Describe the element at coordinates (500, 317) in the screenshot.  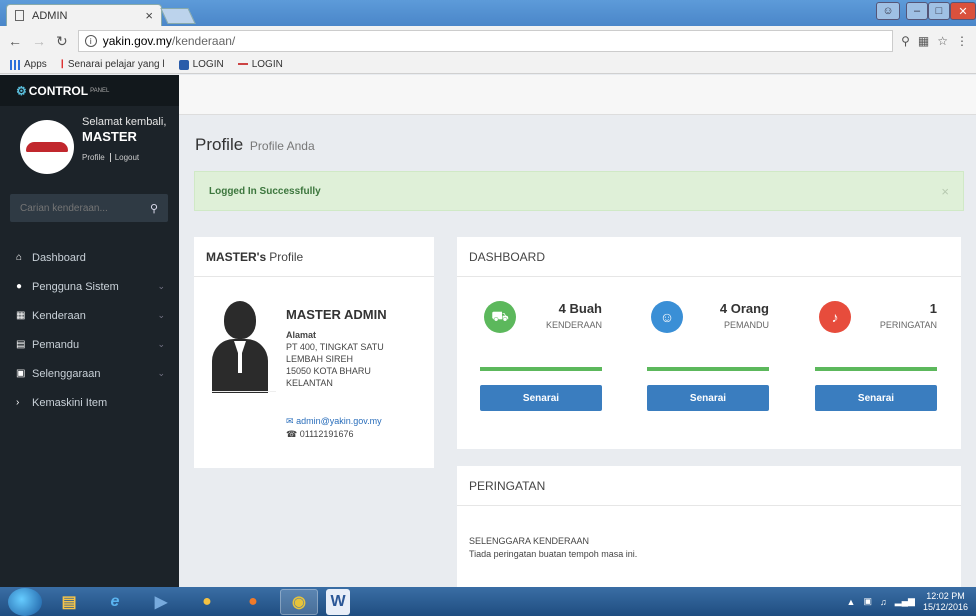
I see `truck-icon: ⛟` at that location.